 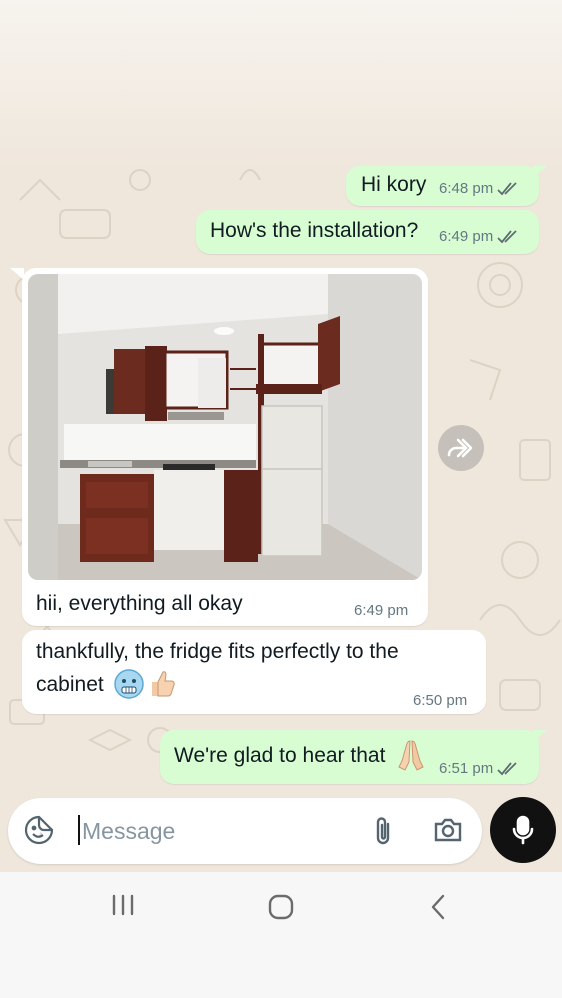 What do you see at coordinates (466, 768) in the screenshot?
I see `message-time: 6:51 pm` at bounding box center [466, 768].